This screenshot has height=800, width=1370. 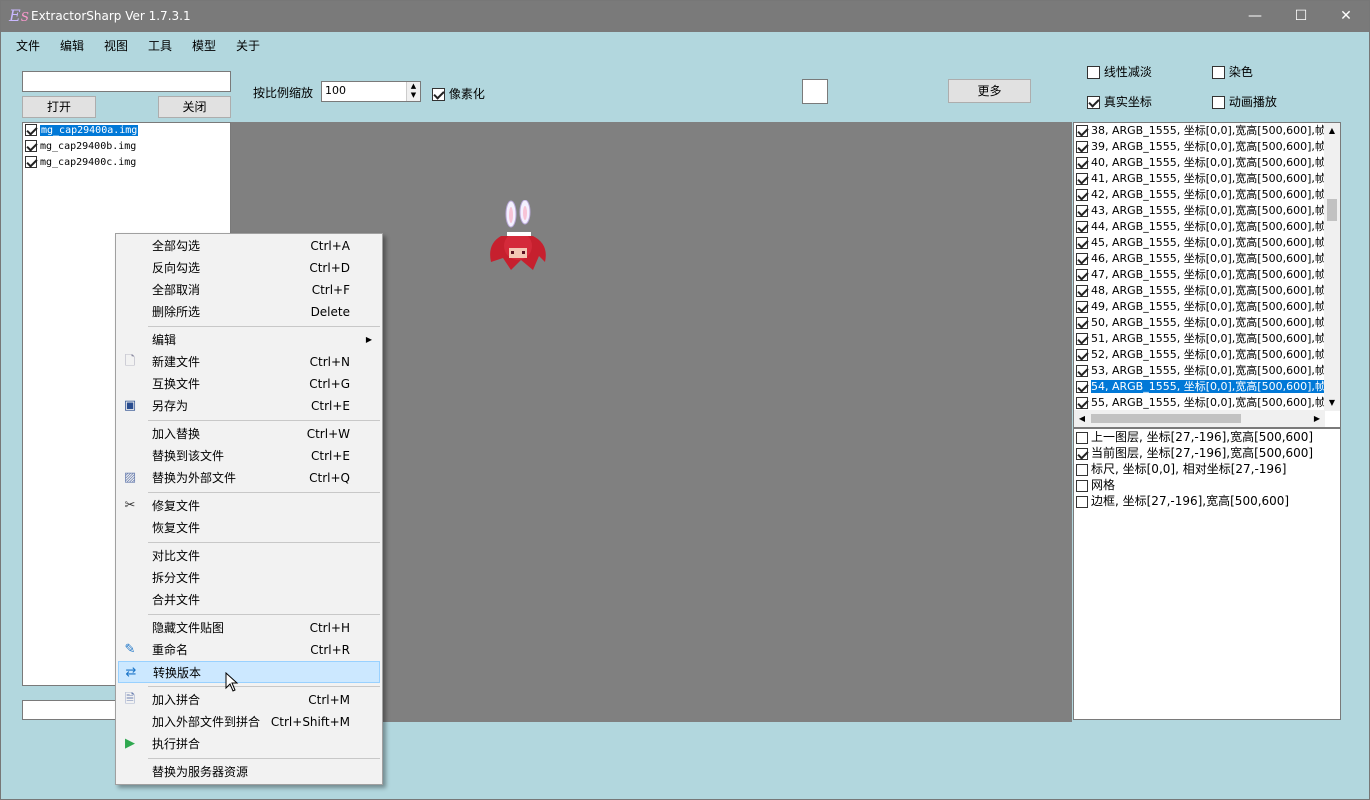 What do you see at coordinates (204, 45) in the screenshot?
I see `menu-model: 模型` at bounding box center [204, 45].